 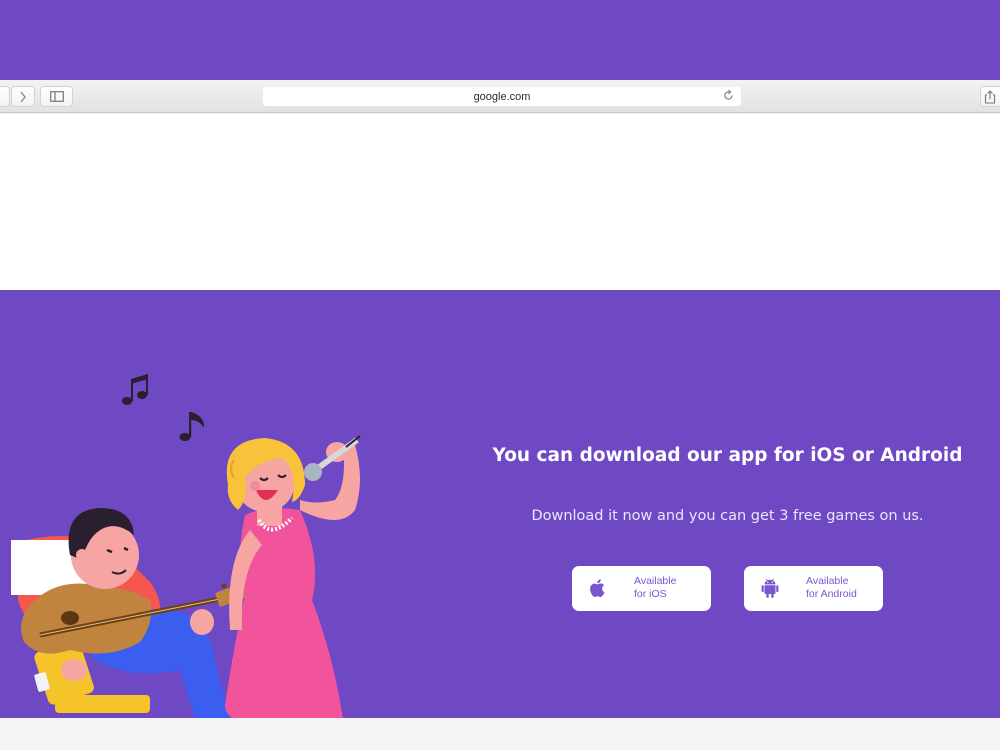 I want to click on sidebar-toggle-button, so click(x=56, y=96).